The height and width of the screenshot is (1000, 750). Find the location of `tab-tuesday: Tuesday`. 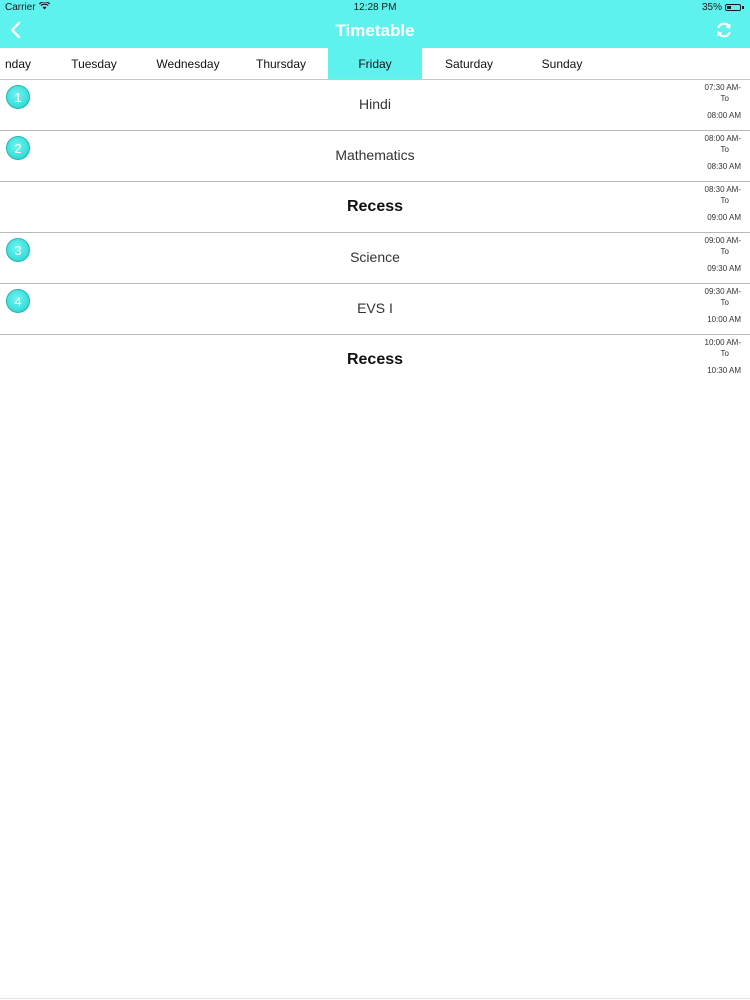

tab-tuesday: Tuesday is located at coordinates (94, 63).